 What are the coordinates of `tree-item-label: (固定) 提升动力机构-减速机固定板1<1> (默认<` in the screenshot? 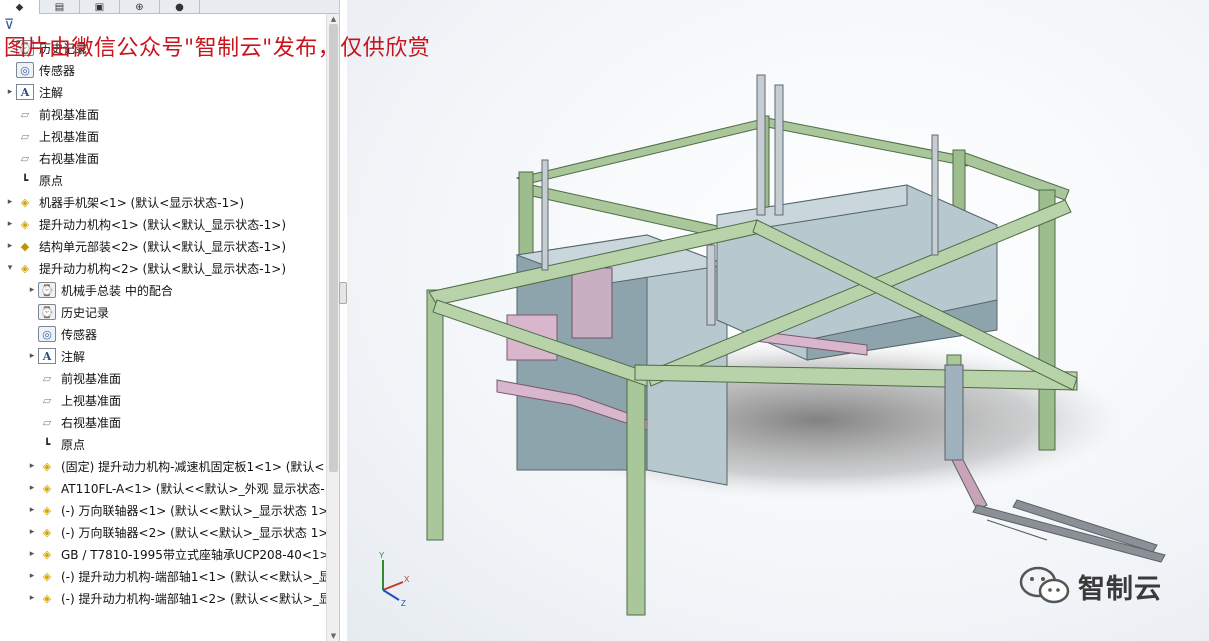 It's located at (193, 466).